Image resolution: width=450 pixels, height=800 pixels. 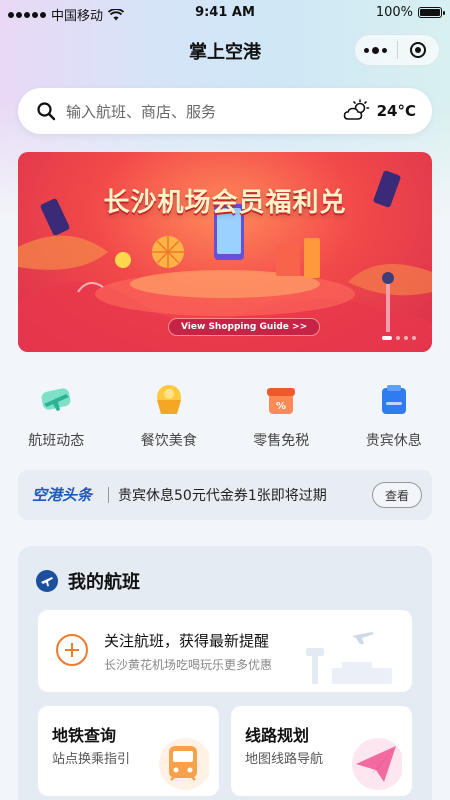 What do you see at coordinates (376, 50) in the screenshot?
I see `more-icon` at bounding box center [376, 50].